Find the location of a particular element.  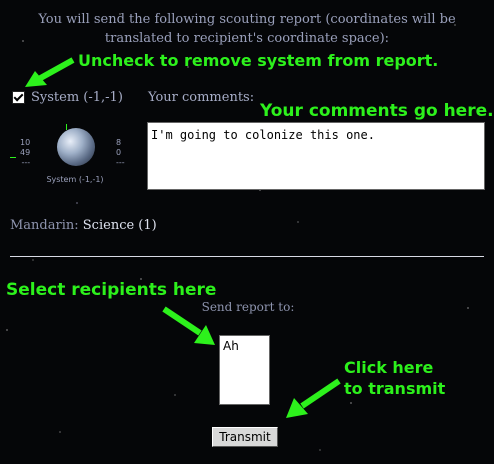

resource-line: Mandarin: Science (1) is located at coordinates (83, 225).